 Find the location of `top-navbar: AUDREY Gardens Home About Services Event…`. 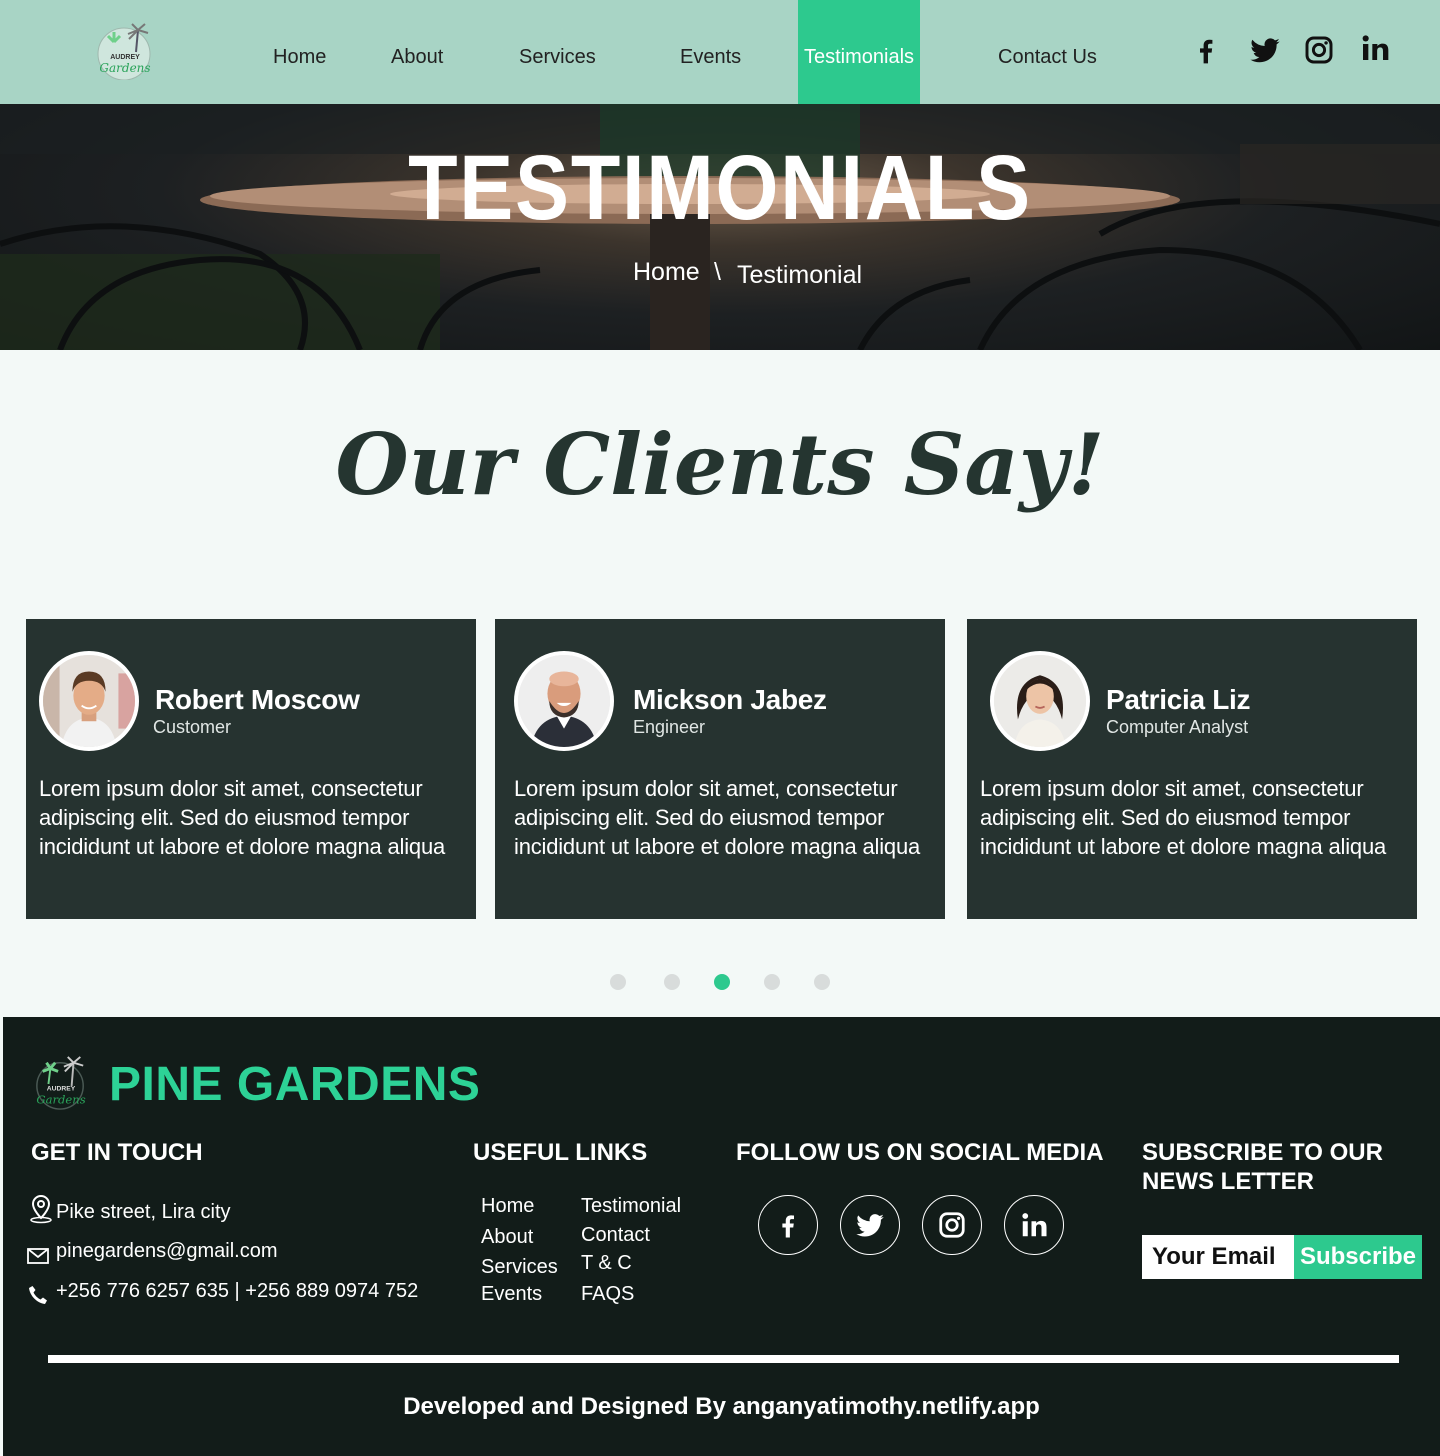

top-navbar: AUDREY Gardens Home About Services Event… is located at coordinates (720, 52).